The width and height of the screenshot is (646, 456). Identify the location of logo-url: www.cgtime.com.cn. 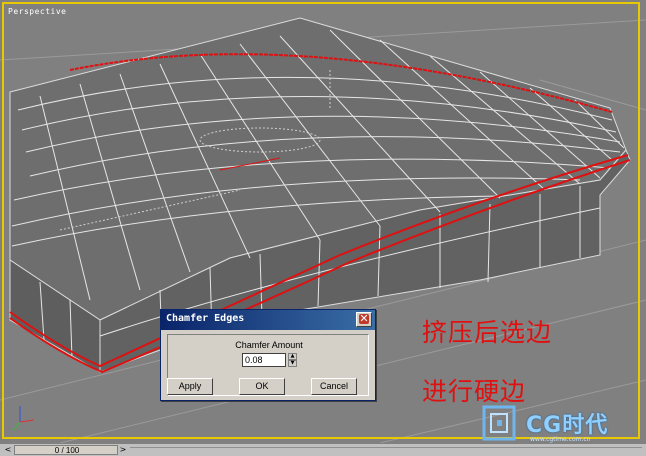
(560, 439).